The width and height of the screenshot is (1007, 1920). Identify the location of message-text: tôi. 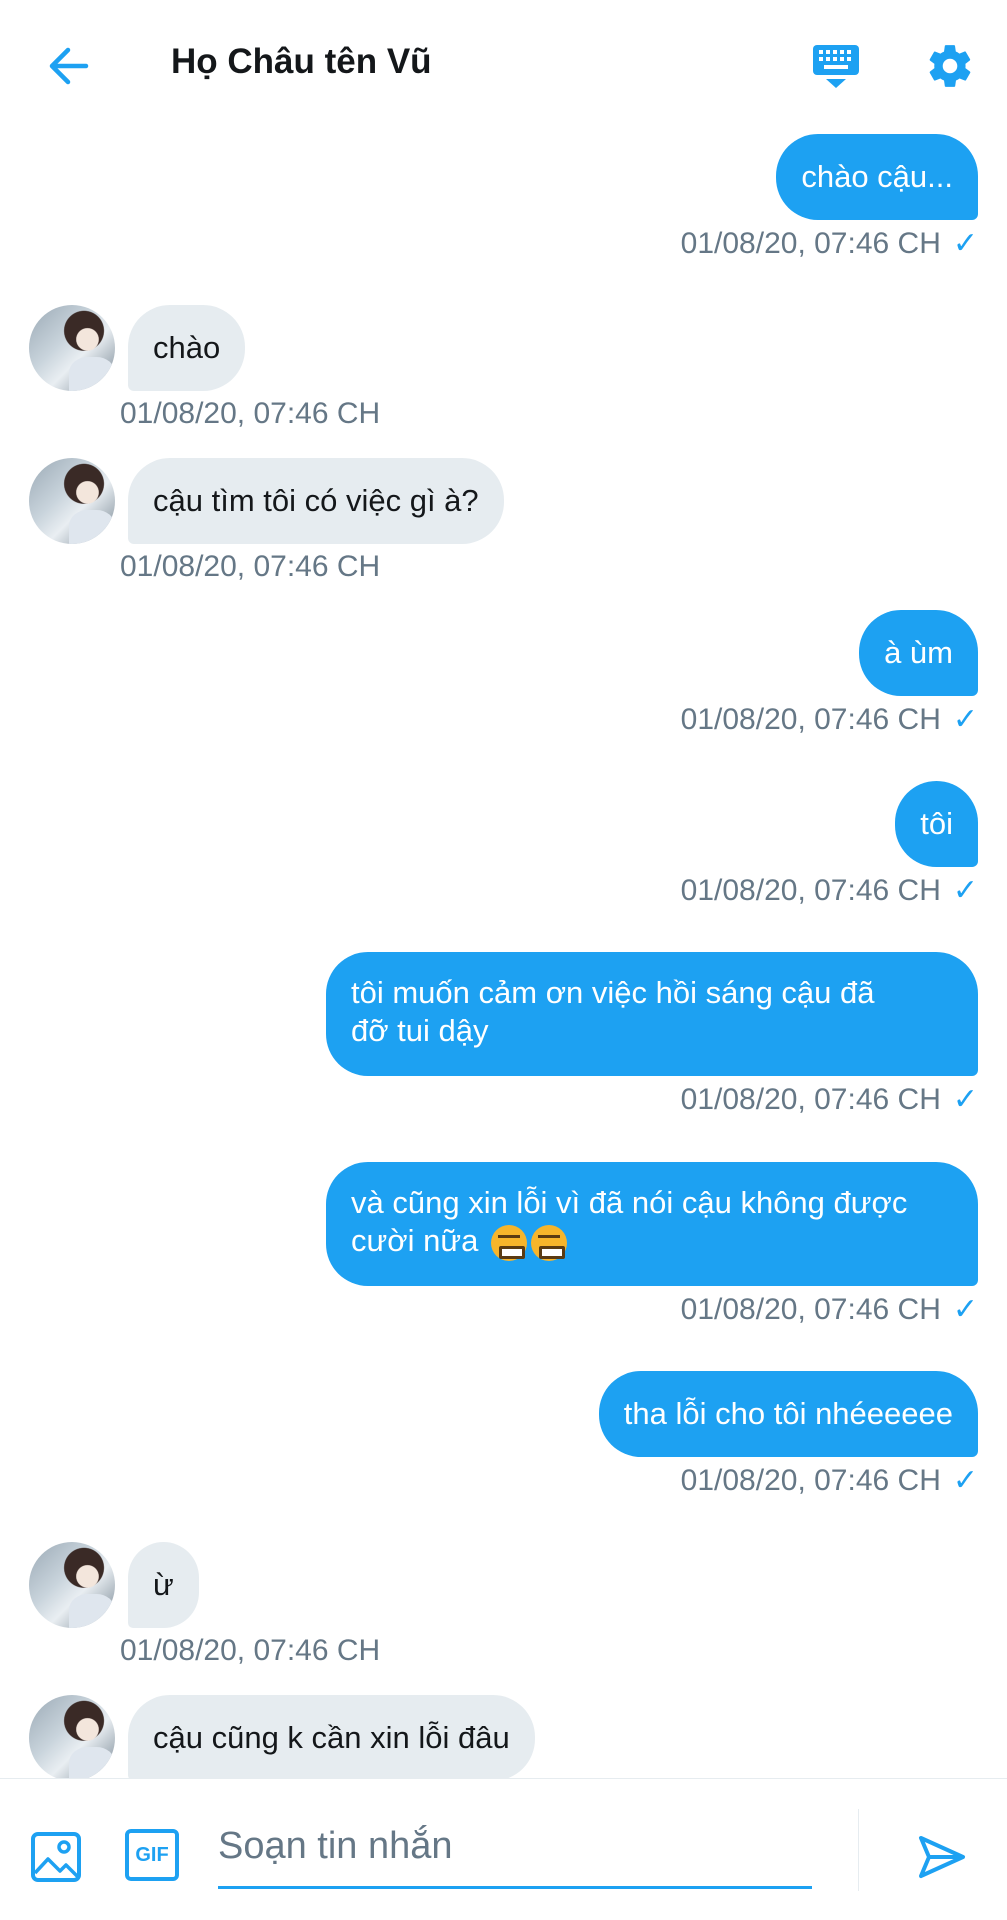
(936, 823).